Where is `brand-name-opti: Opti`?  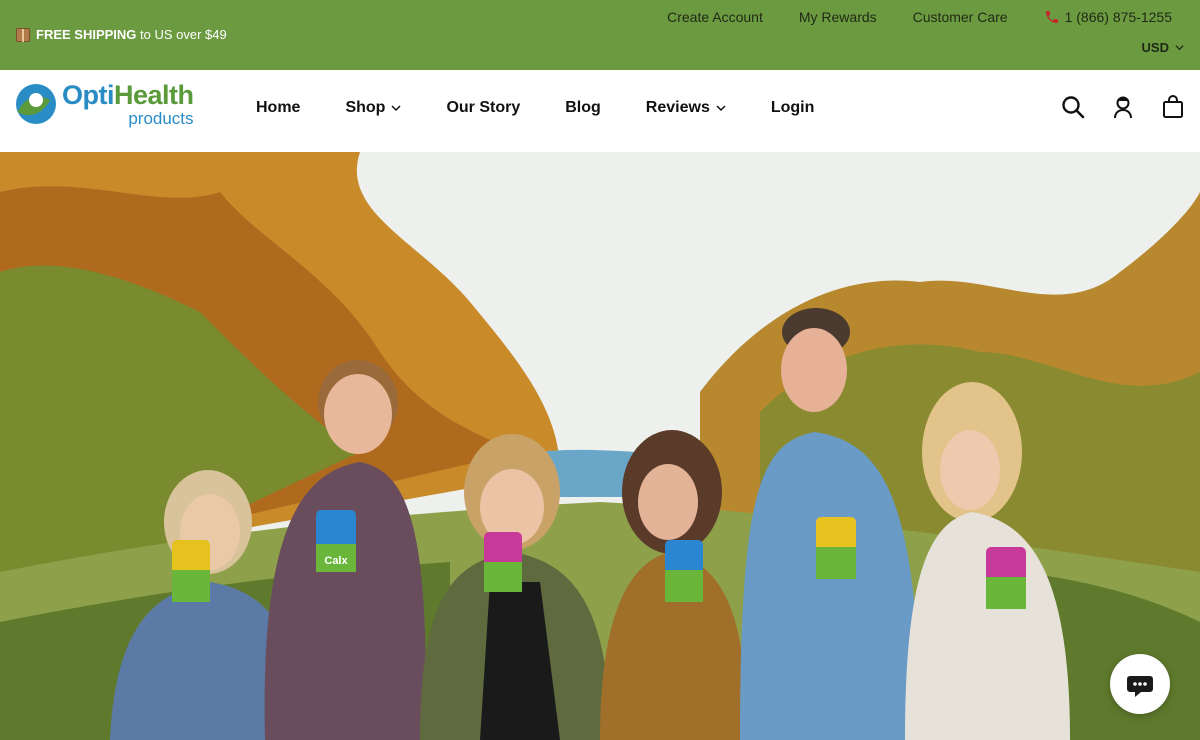 brand-name-opti: Opti is located at coordinates (88, 95).